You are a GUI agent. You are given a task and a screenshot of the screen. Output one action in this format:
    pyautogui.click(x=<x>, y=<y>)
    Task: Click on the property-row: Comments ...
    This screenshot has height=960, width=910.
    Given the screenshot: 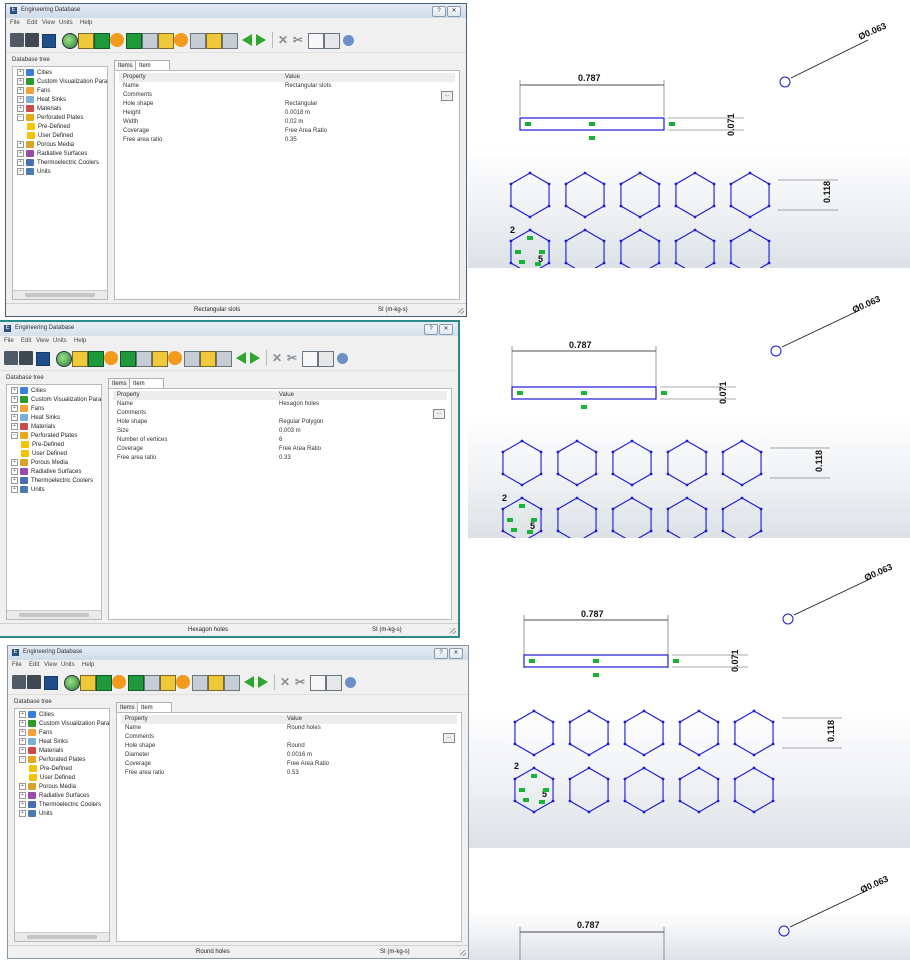 What is the action you would take?
    pyautogui.click(x=287, y=96)
    